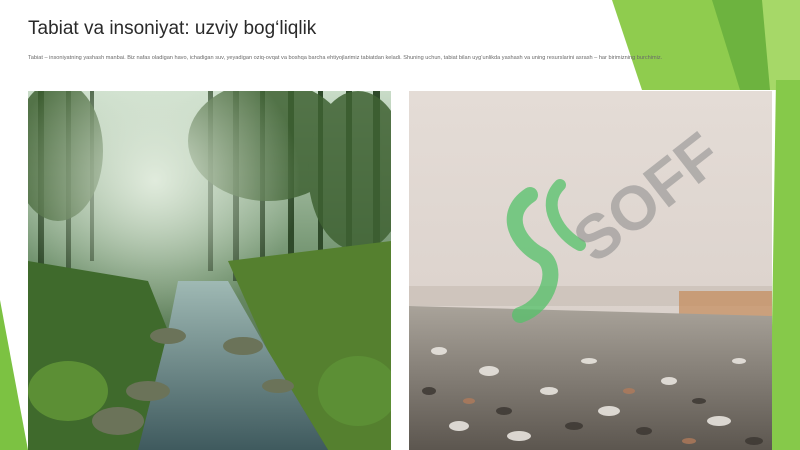  Describe the element at coordinates (785, 265) in the screenshot. I see `decorative-green-shape-right-edge` at that location.